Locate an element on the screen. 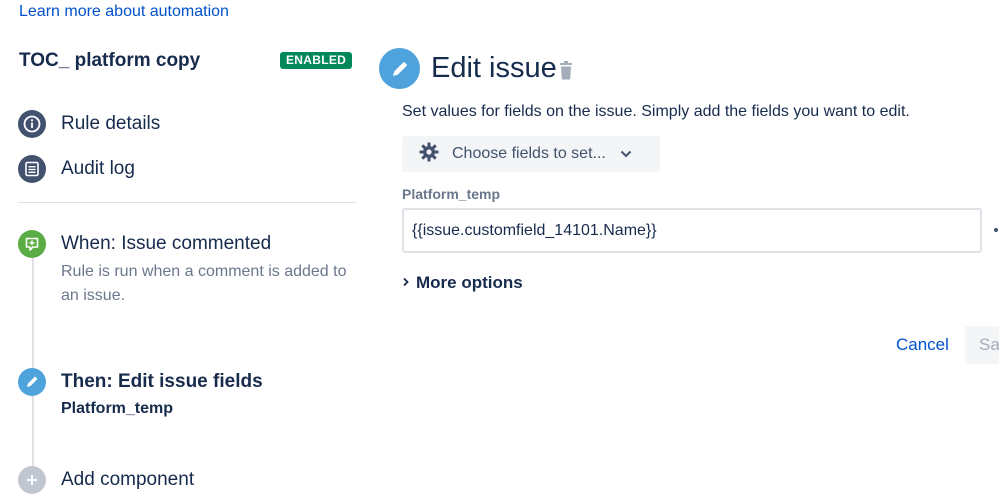 This screenshot has height=496, width=999. nav-item-rule-details: Rule details is located at coordinates (89, 124).